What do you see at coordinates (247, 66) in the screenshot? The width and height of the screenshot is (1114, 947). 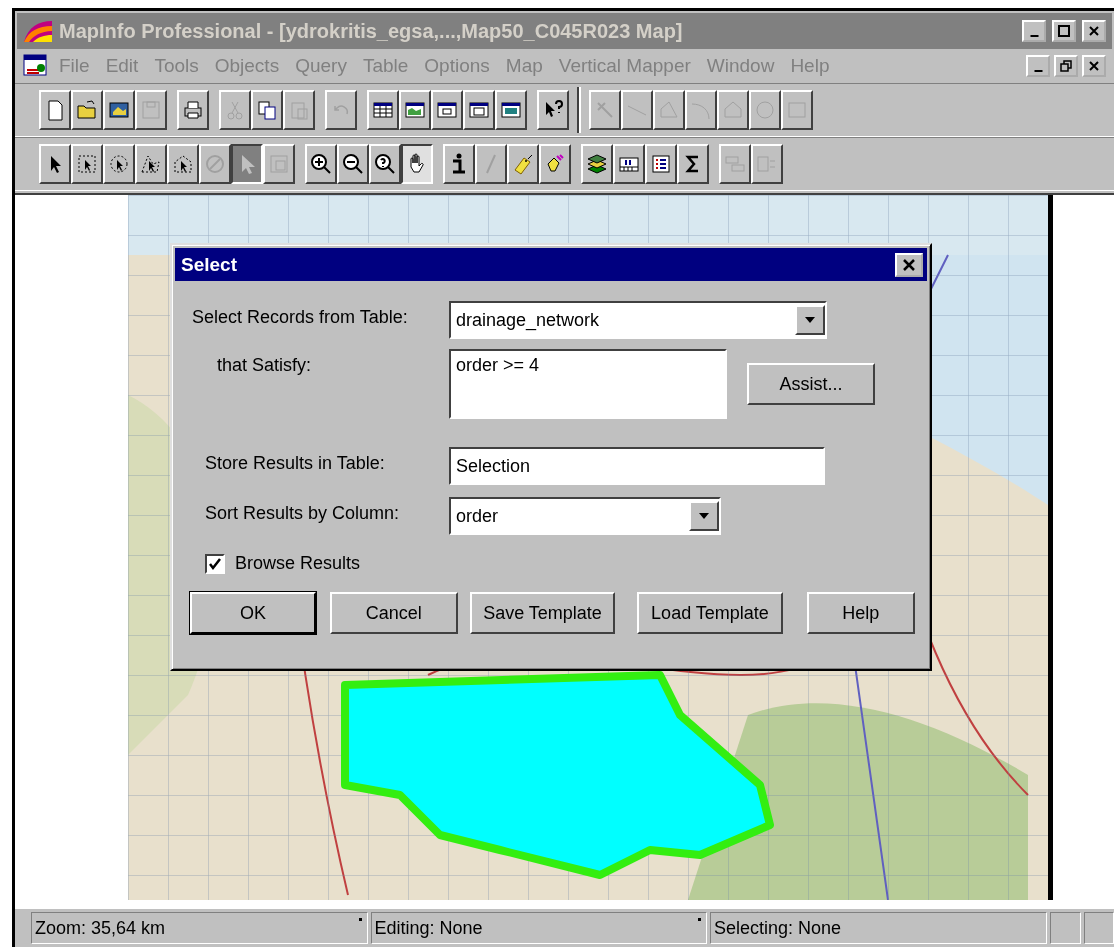 I see `menu-item: Objects` at bounding box center [247, 66].